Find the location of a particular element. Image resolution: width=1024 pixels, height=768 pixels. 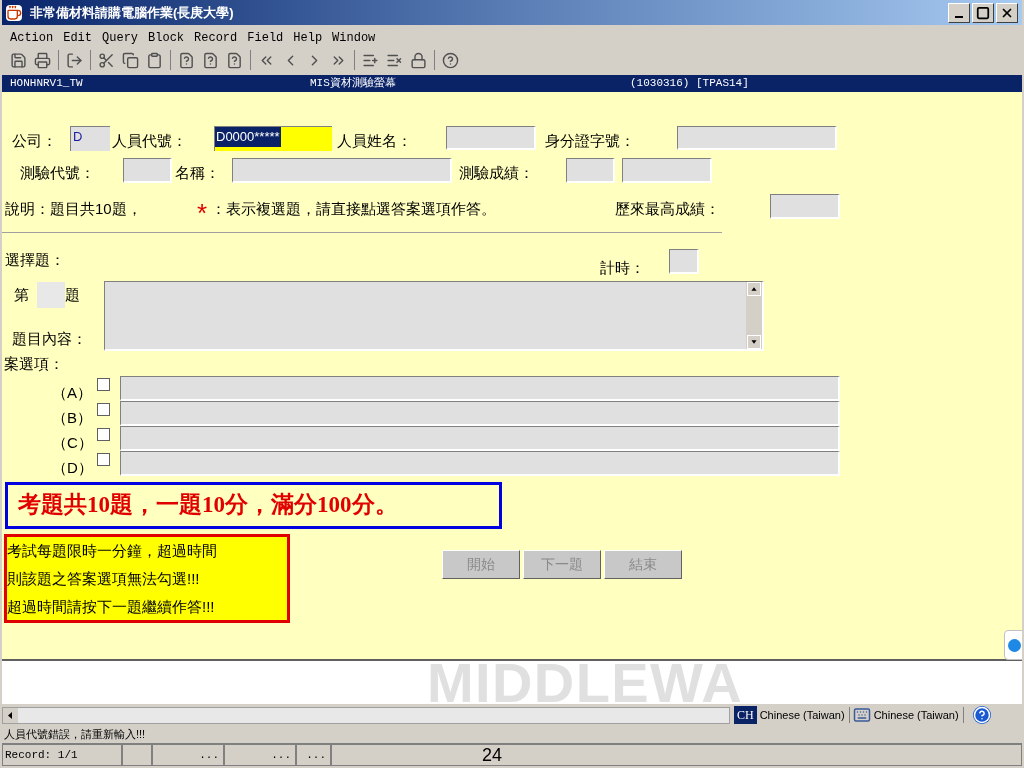

asterisk: * is located at coordinates (202, 213).